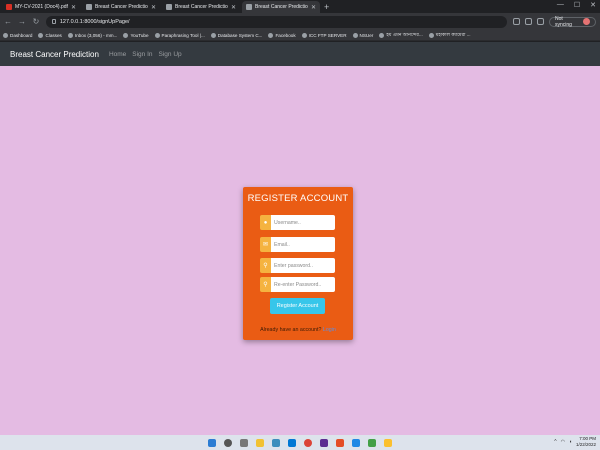  What do you see at coordinates (53, 21) in the screenshot?
I see `info-icon` at bounding box center [53, 21].